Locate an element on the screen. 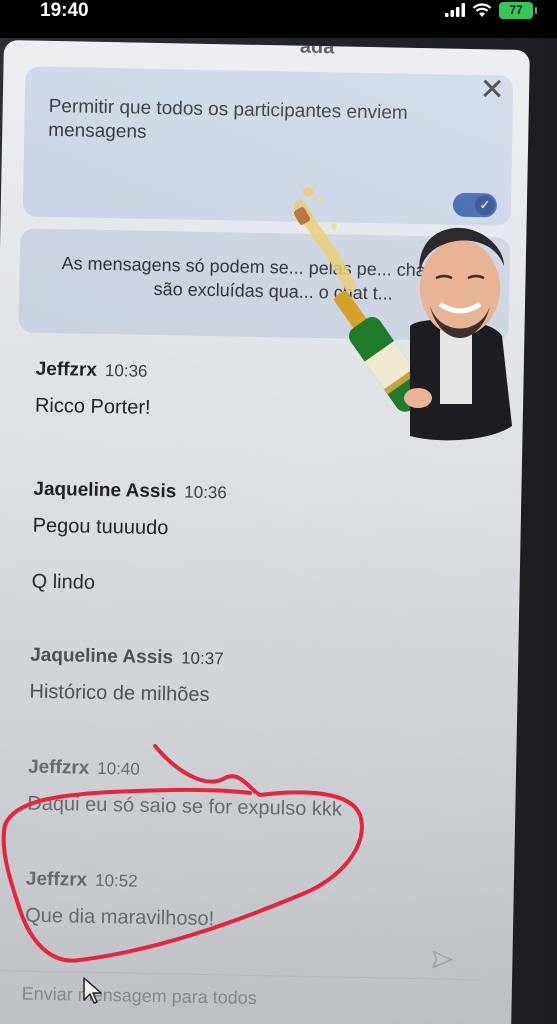  champagne-memoji-sticker is located at coordinates (402, 314).